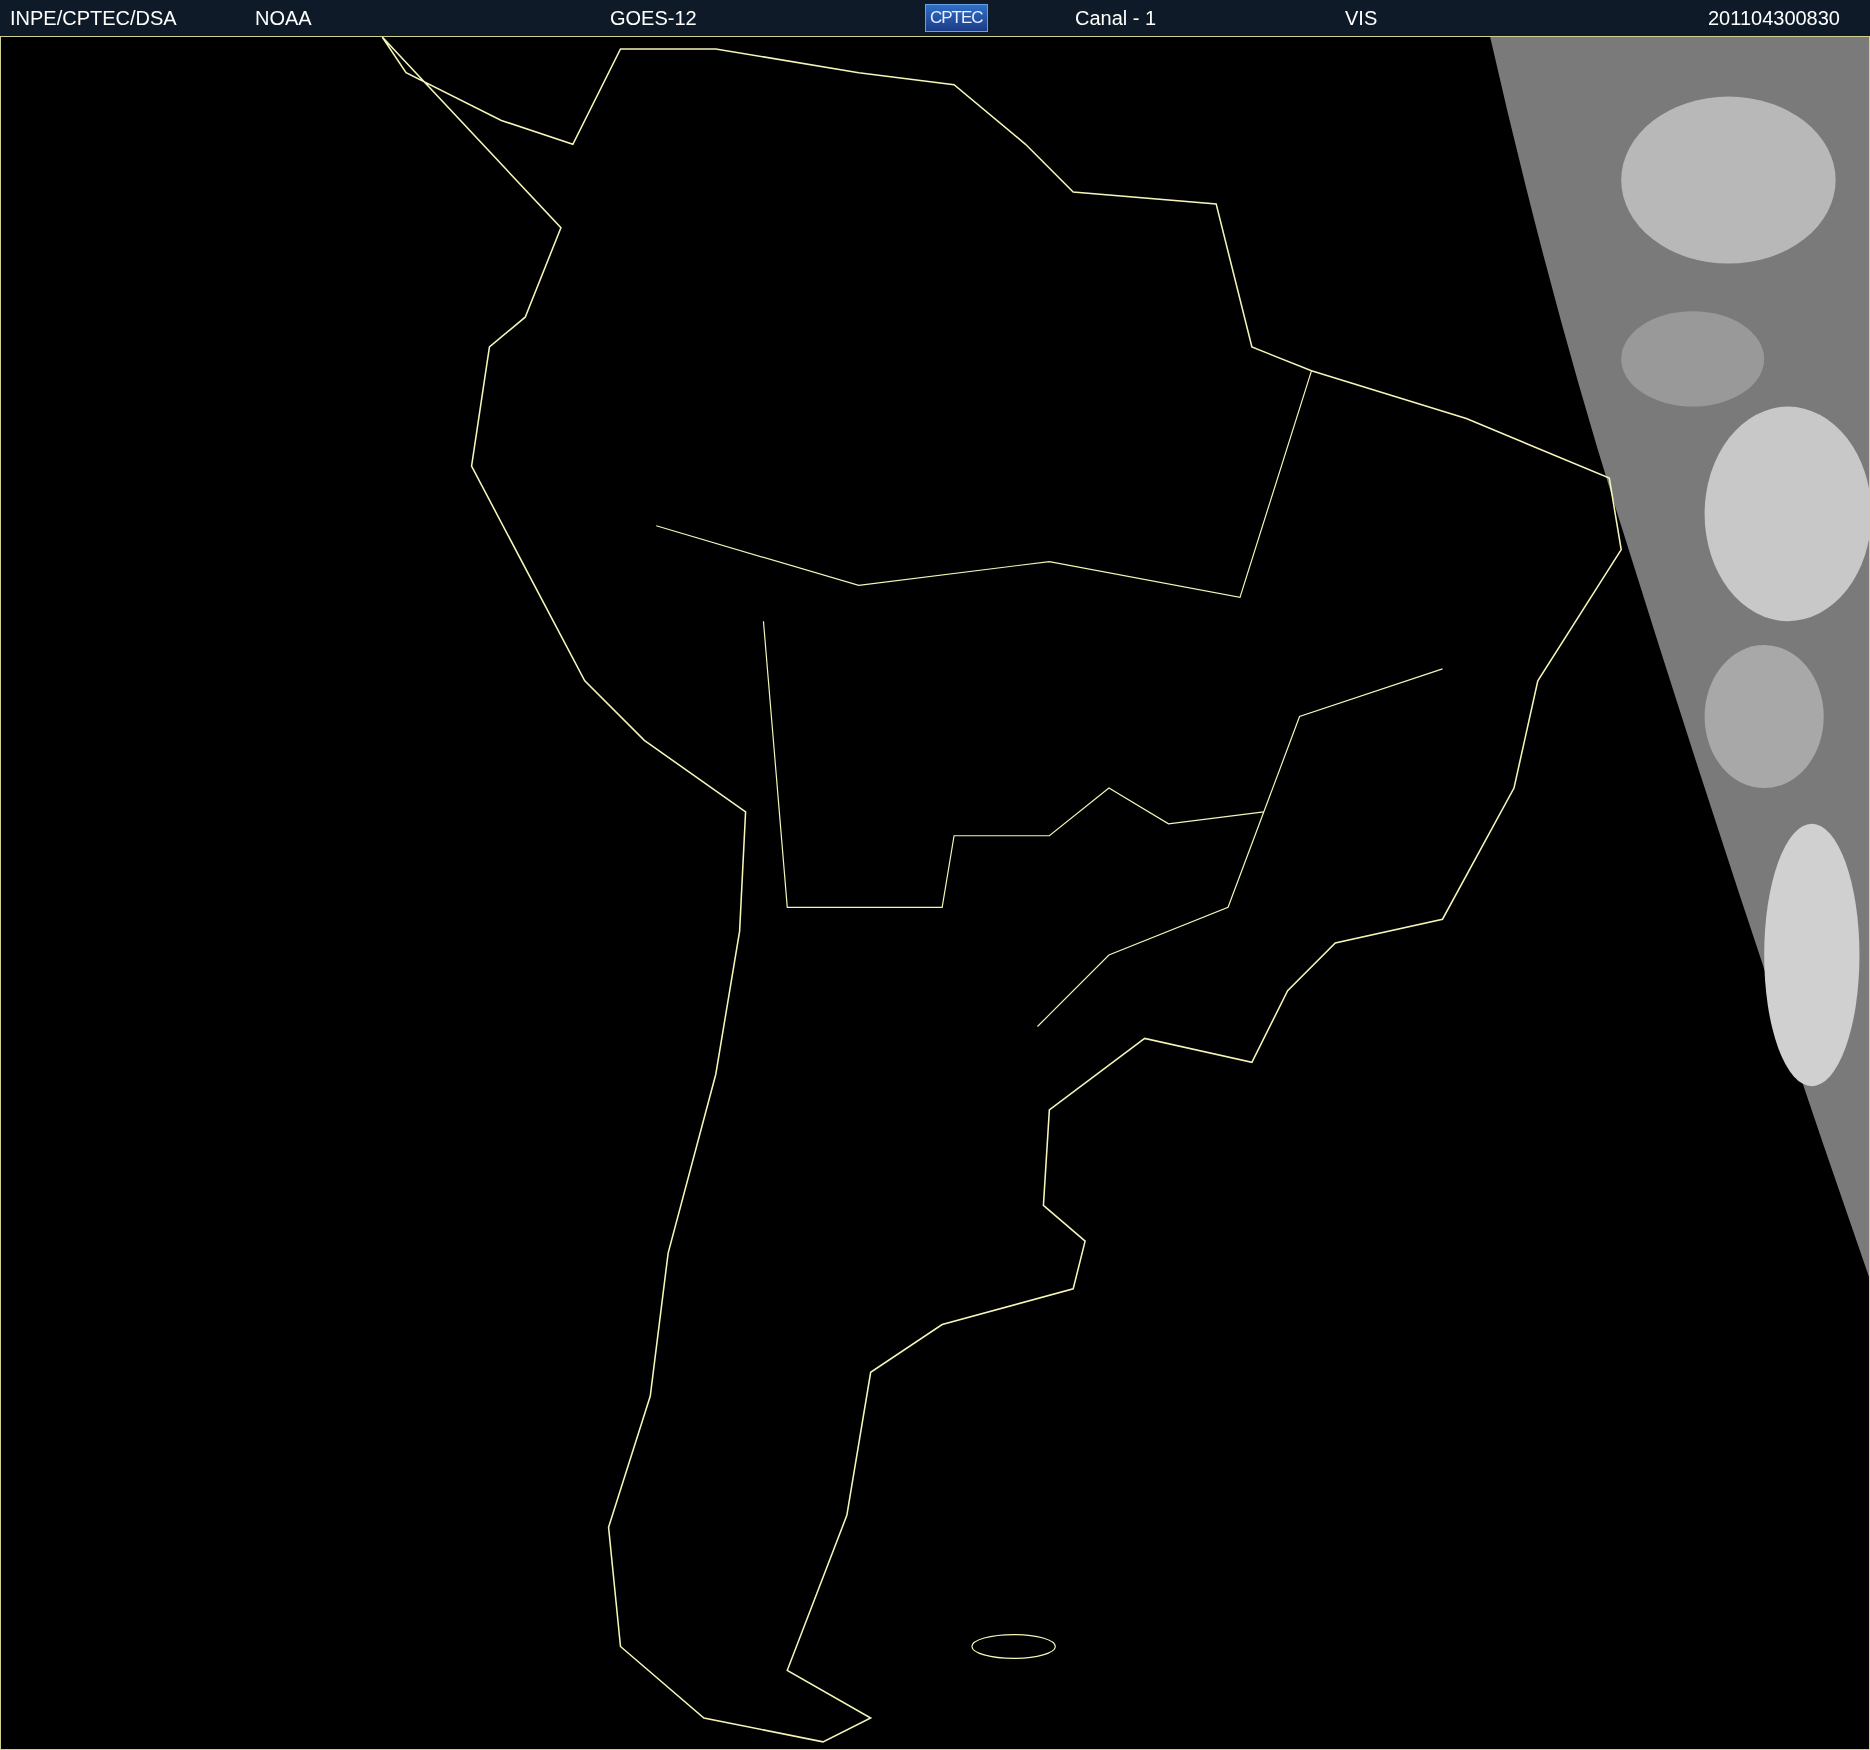 The width and height of the screenshot is (1870, 1750). What do you see at coordinates (1116, 17) in the screenshot?
I see `header-label: Canal - 1` at bounding box center [1116, 17].